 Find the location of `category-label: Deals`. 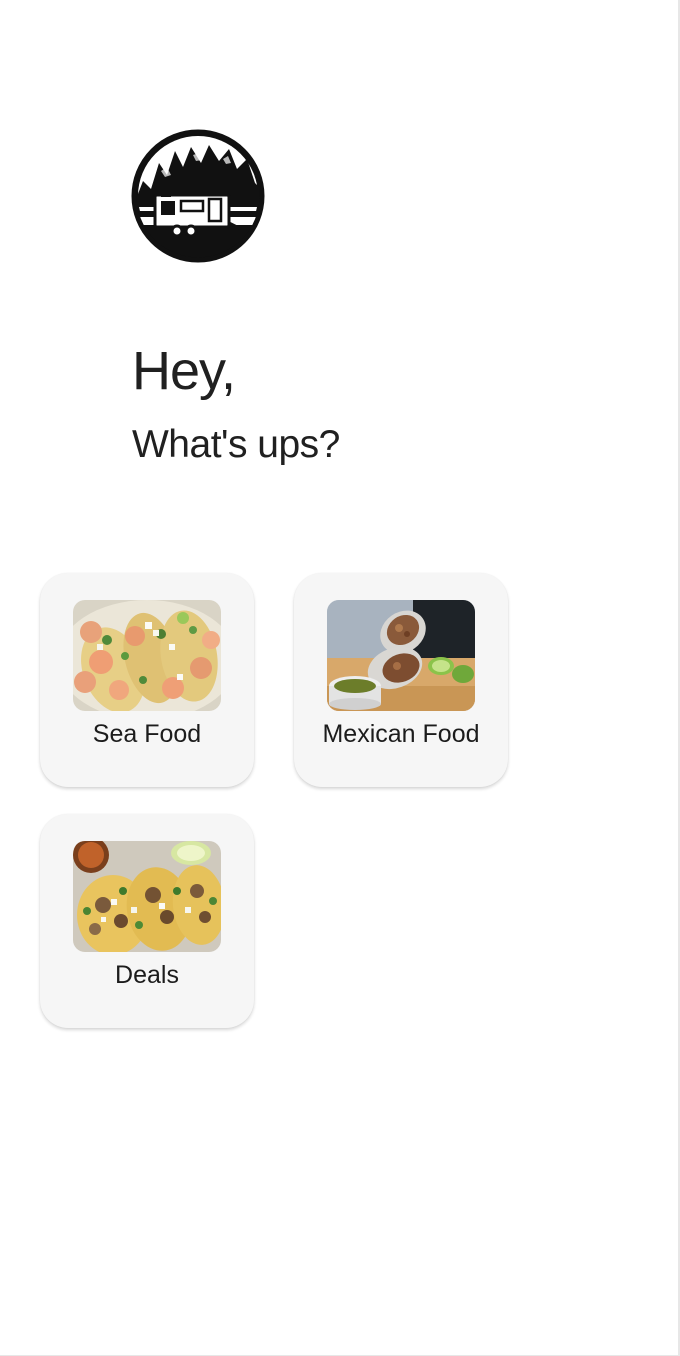

category-label: Deals is located at coordinates (147, 975).